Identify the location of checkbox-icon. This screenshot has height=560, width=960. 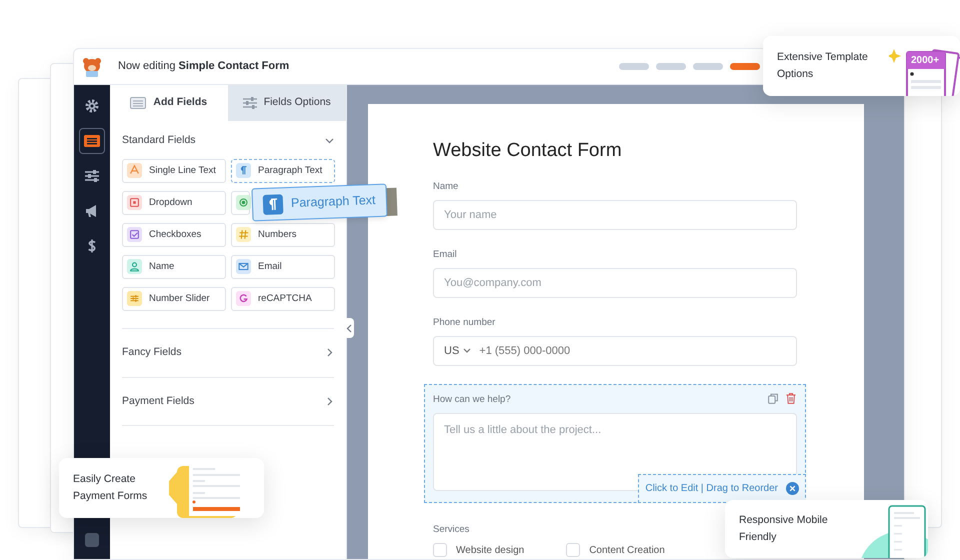
(134, 235).